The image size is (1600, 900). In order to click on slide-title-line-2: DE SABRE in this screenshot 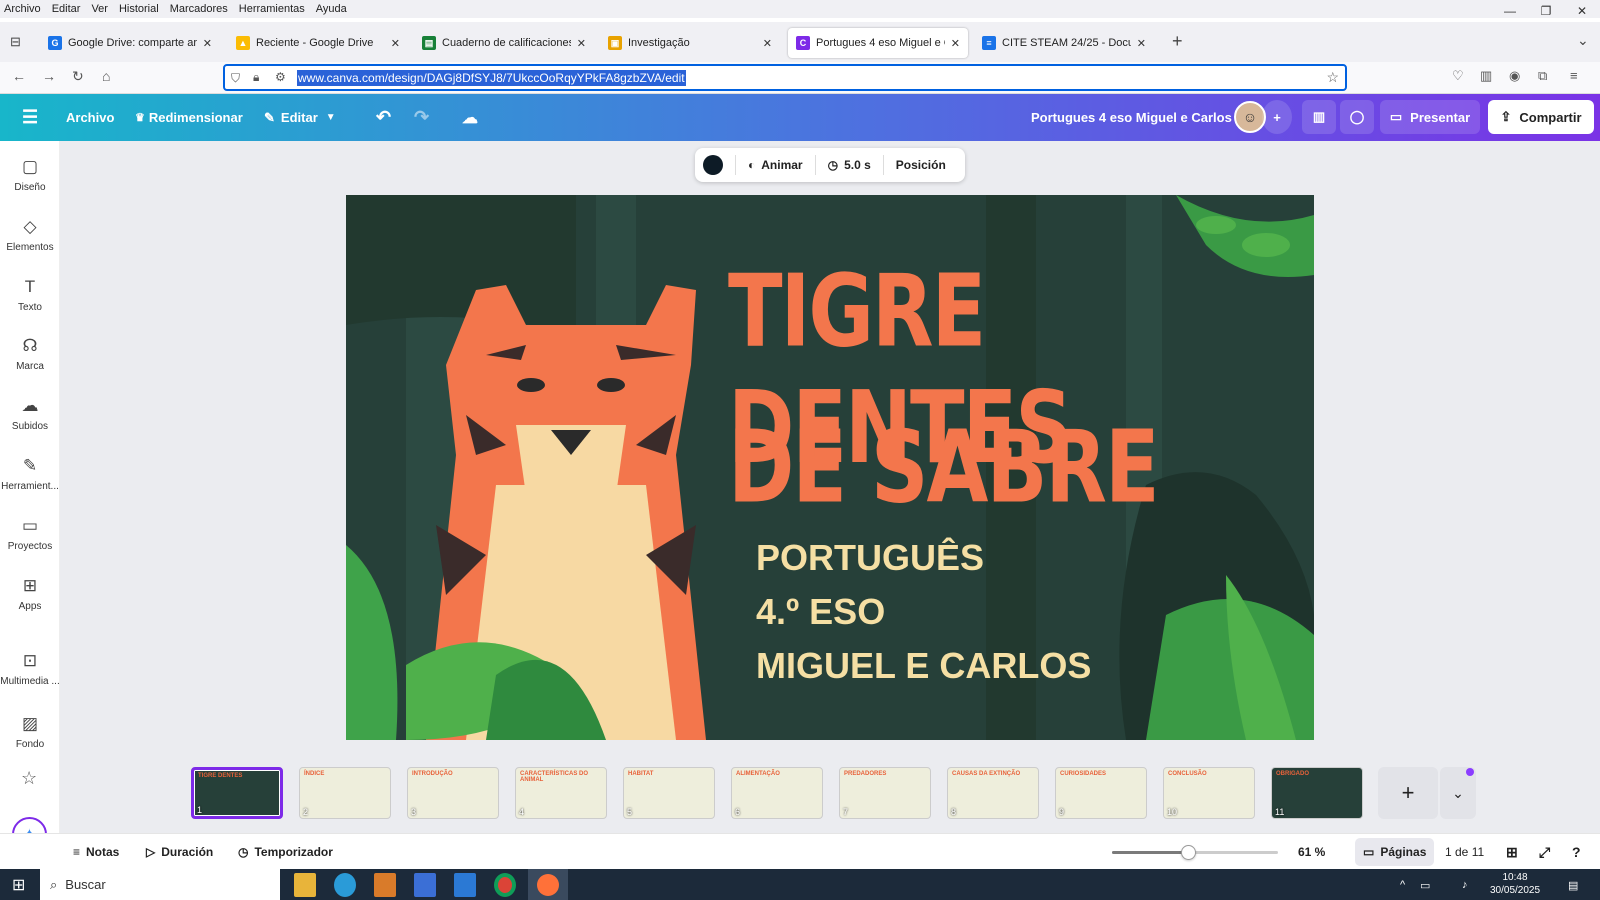, I will do `click(944, 467)`.